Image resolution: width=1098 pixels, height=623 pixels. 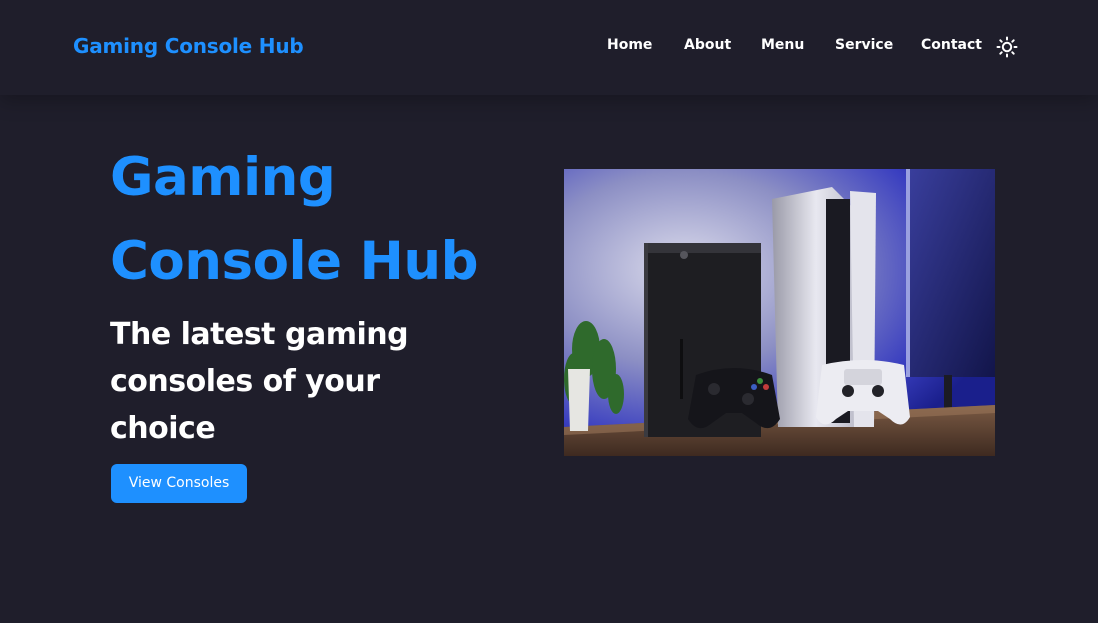 What do you see at coordinates (629, 45) in the screenshot?
I see `nav-link-home: Home` at bounding box center [629, 45].